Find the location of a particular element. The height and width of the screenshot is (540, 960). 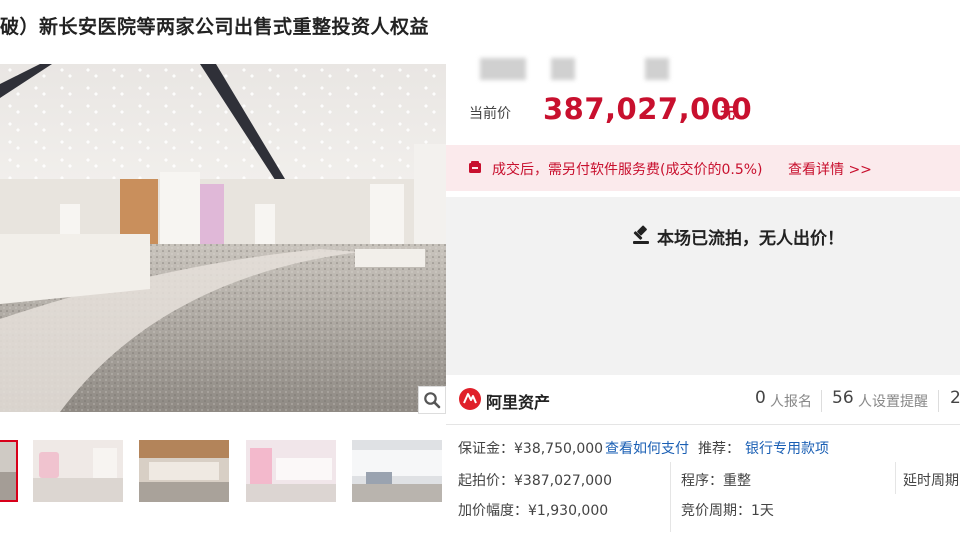

auction-status-text: 本场已流拍，无人出价！ is located at coordinates (750, 239).